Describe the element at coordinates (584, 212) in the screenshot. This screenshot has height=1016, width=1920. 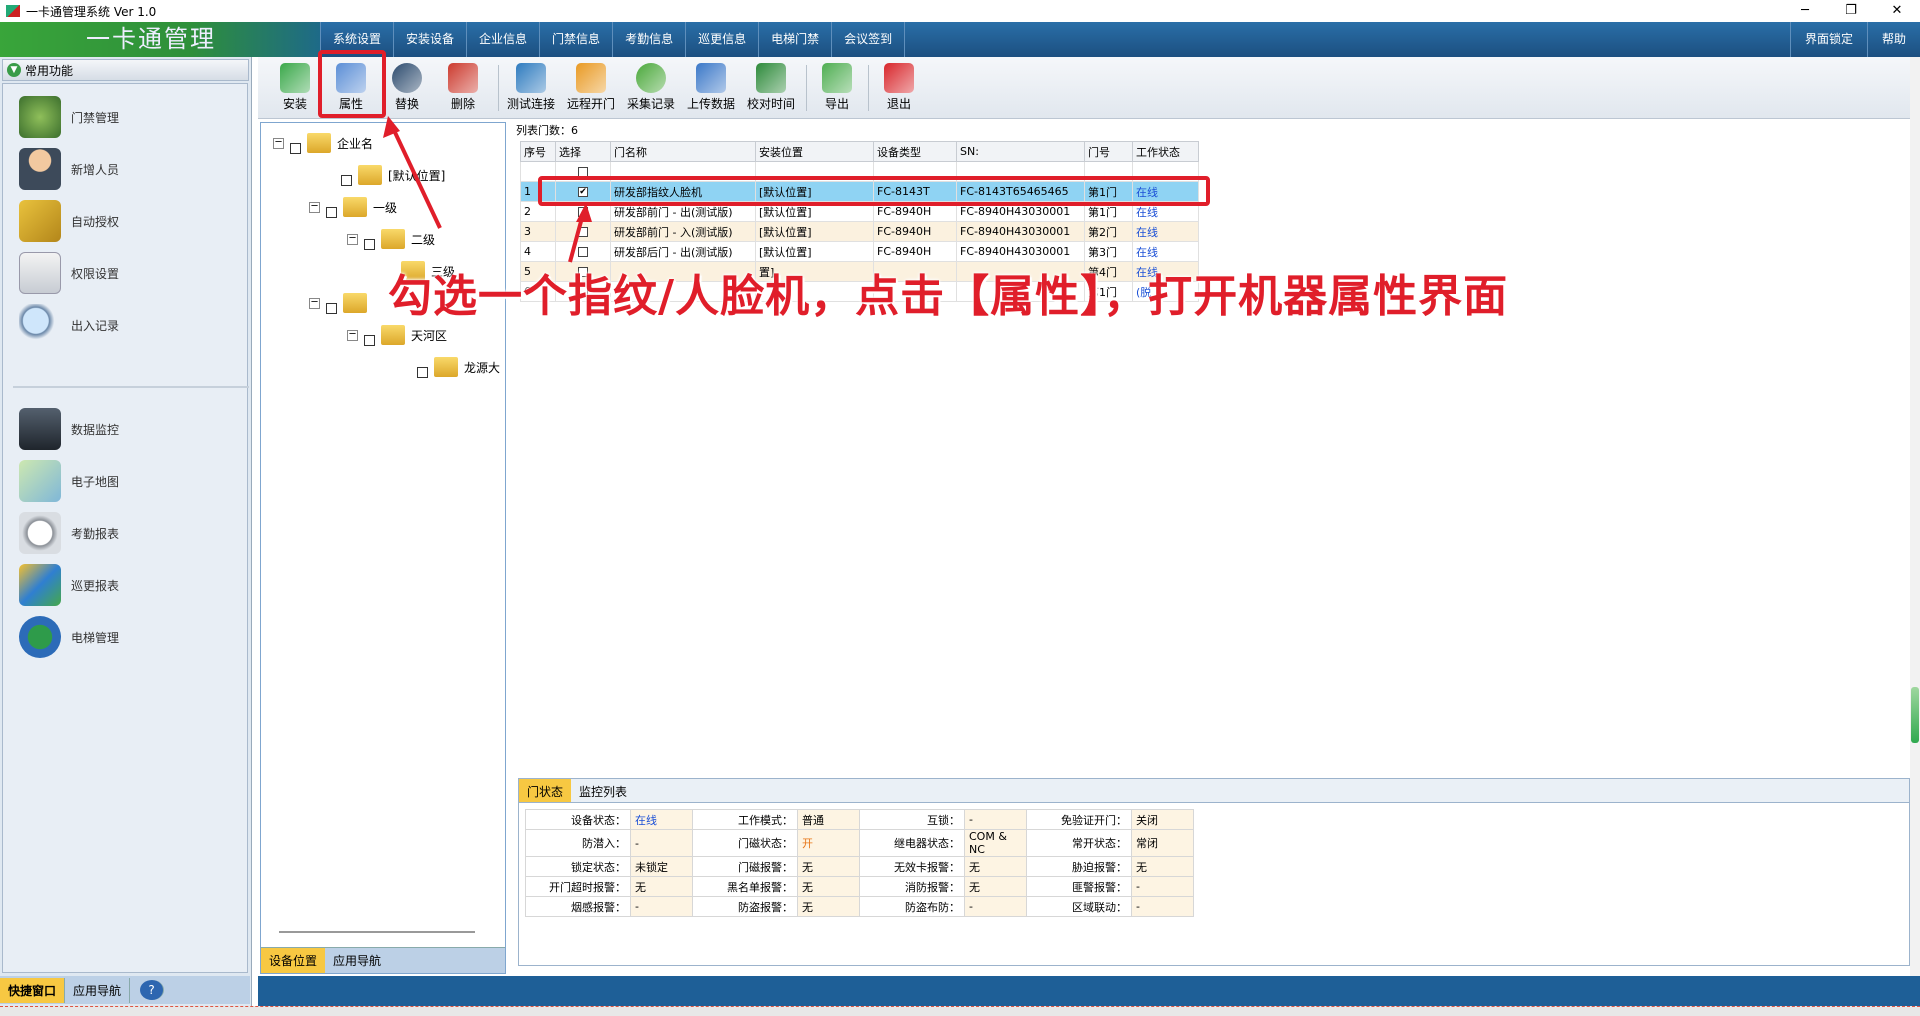
I see `arrowhead` at that location.